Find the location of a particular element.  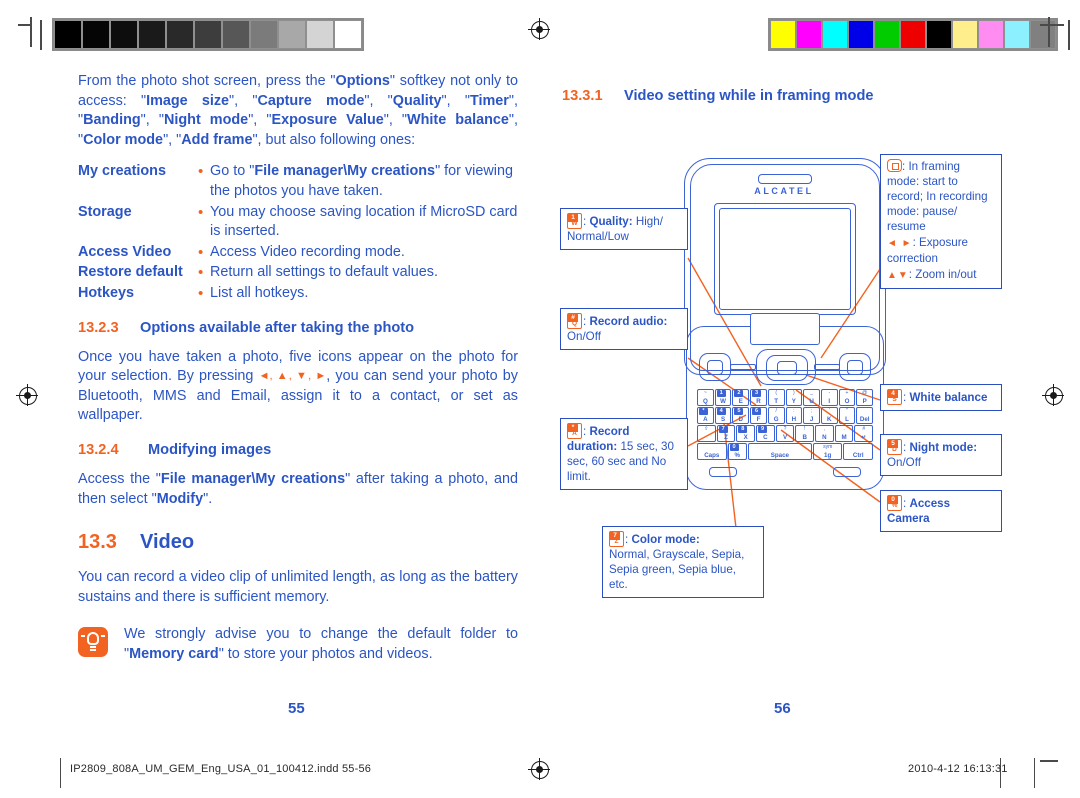

key-symbol: ( is located at coordinates (776, 393).